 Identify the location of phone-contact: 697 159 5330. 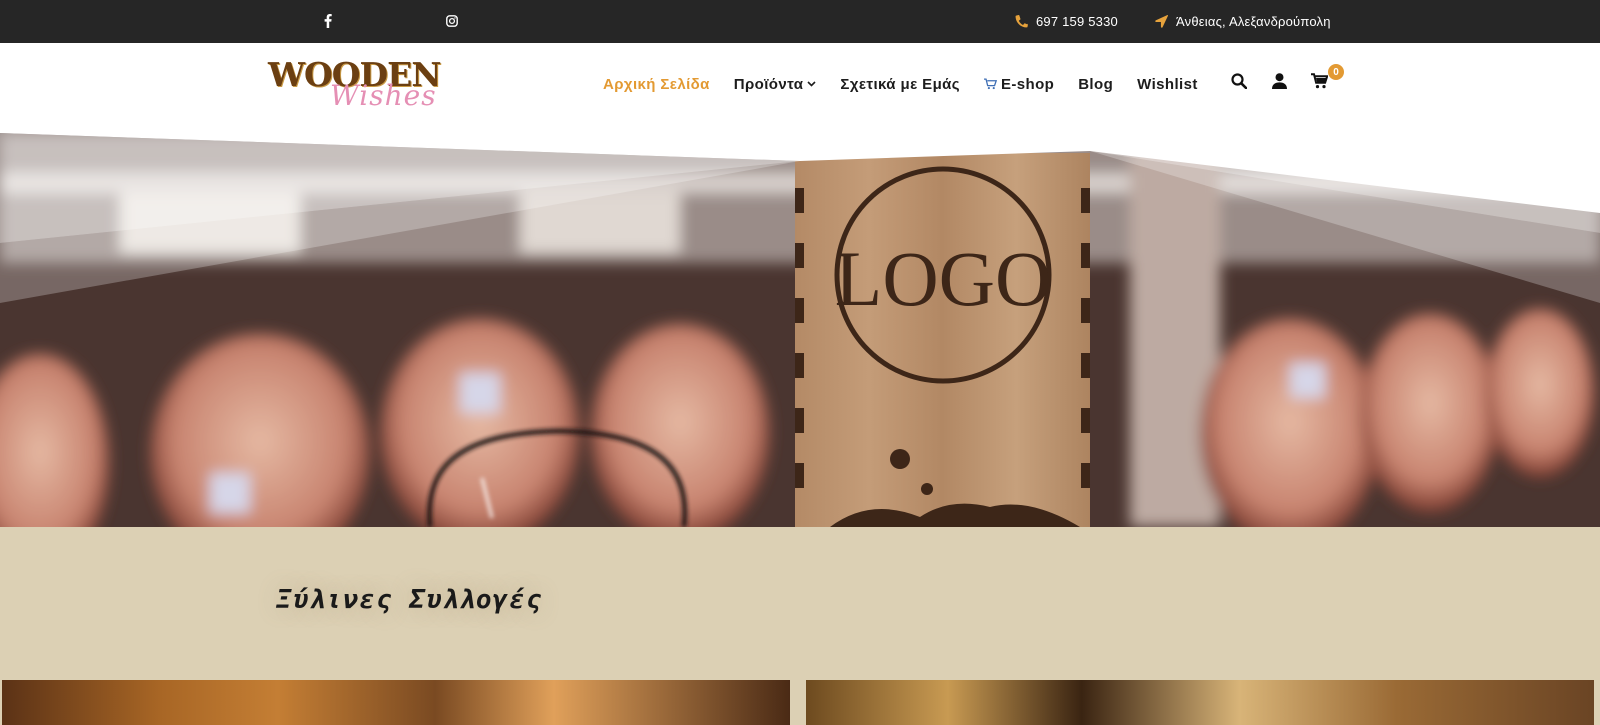
(1066, 21).